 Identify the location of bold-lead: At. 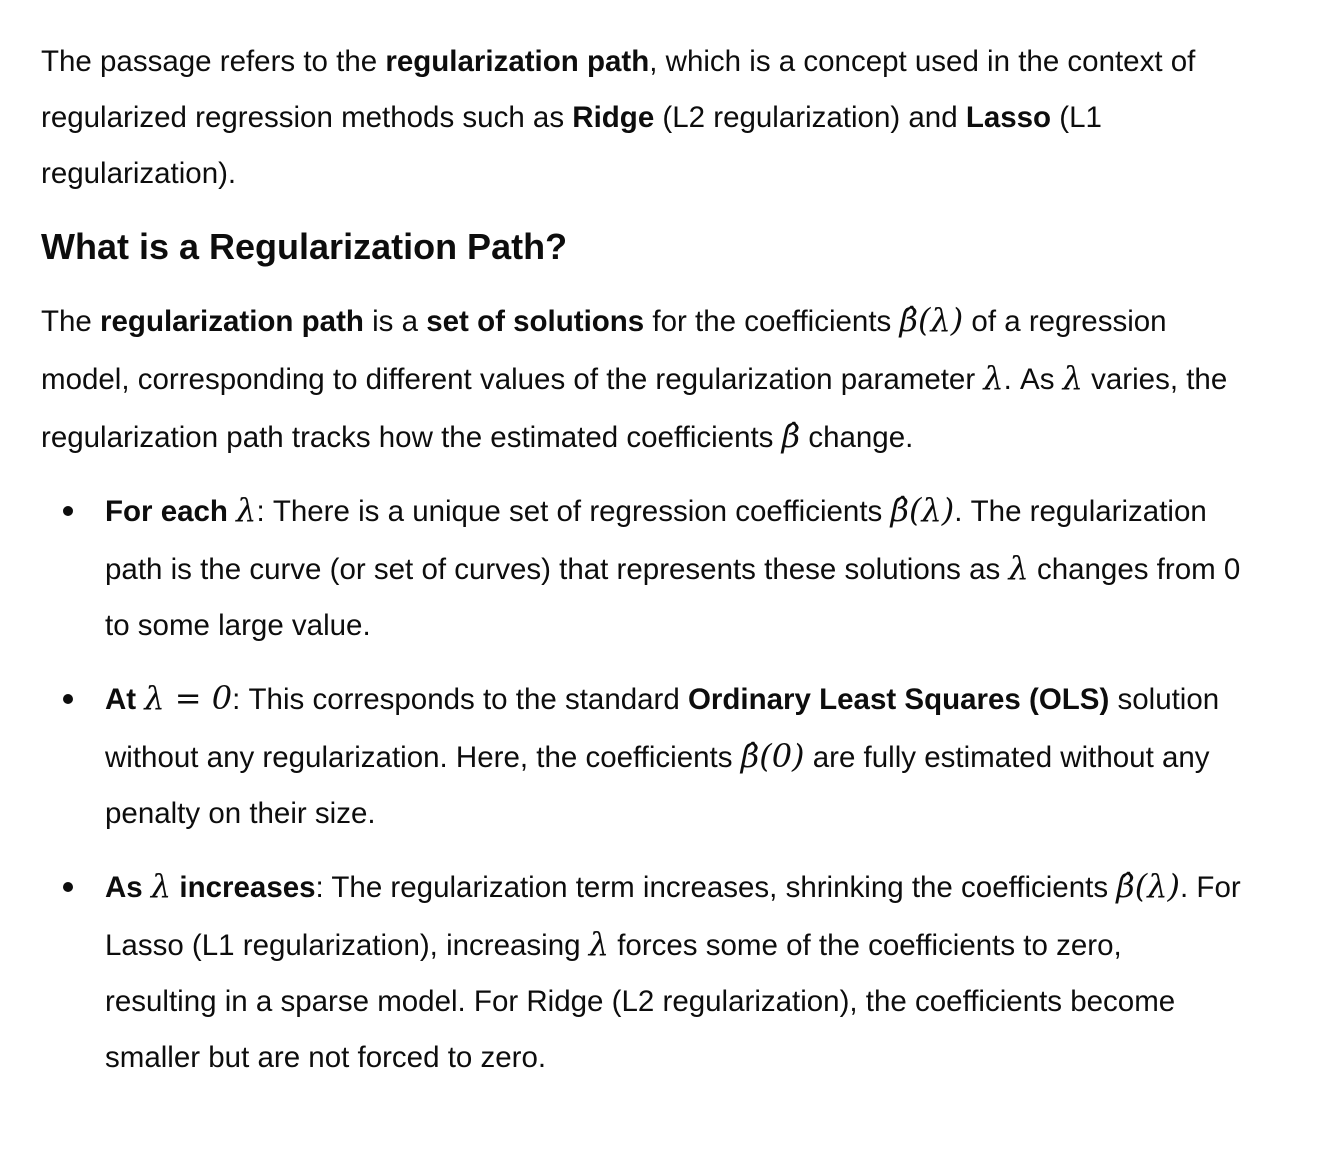
(125, 699).